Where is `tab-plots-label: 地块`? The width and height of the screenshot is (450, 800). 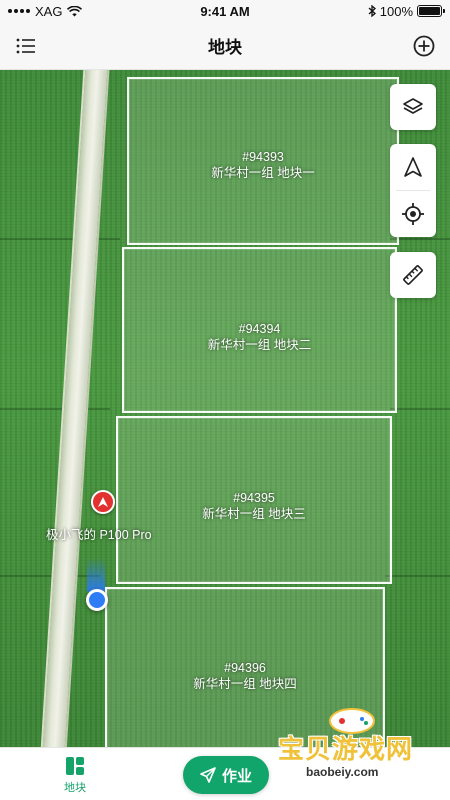 tab-plots-label: 地块 is located at coordinates (75, 788).